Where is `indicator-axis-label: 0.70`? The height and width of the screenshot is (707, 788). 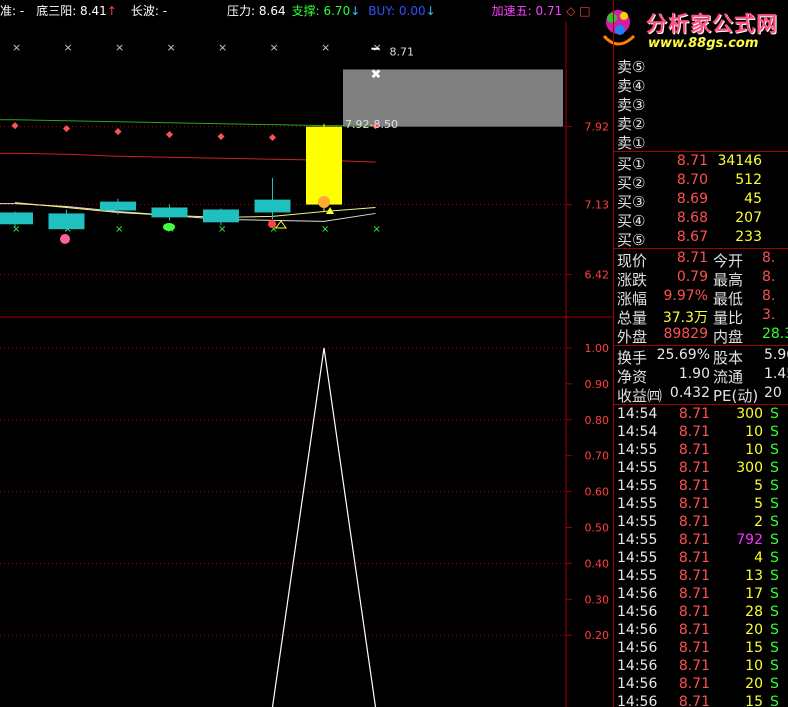
indicator-axis-label: 0.70 is located at coordinates (597, 456).